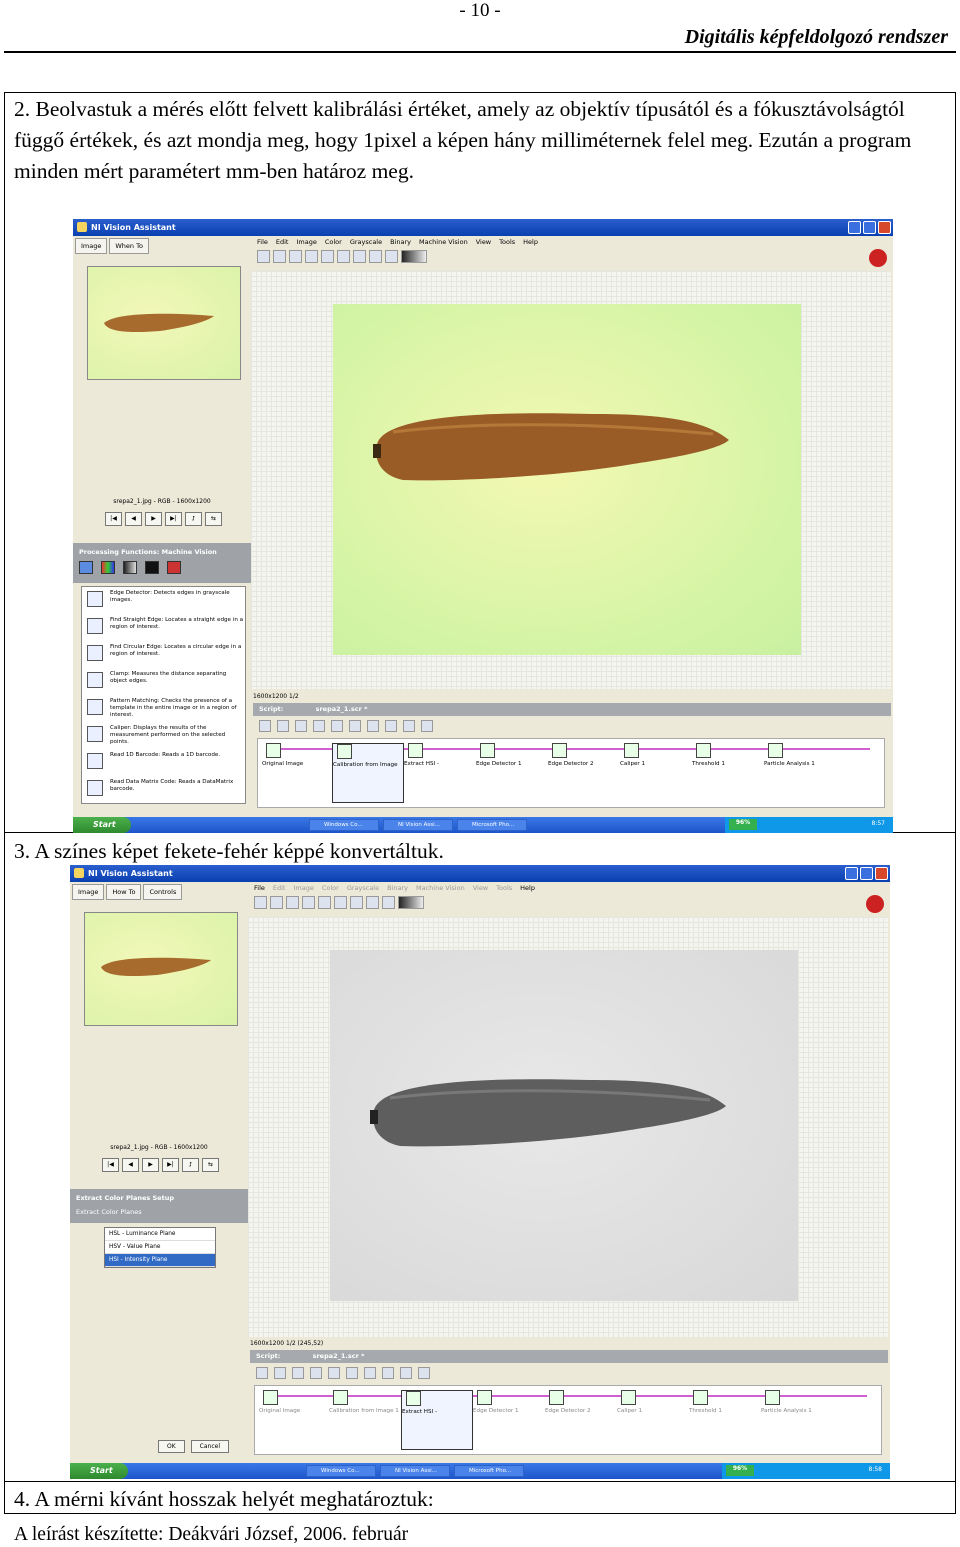  What do you see at coordinates (171, 1446) in the screenshot?
I see `ok-button: OK` at bounding box center [171, 1446].